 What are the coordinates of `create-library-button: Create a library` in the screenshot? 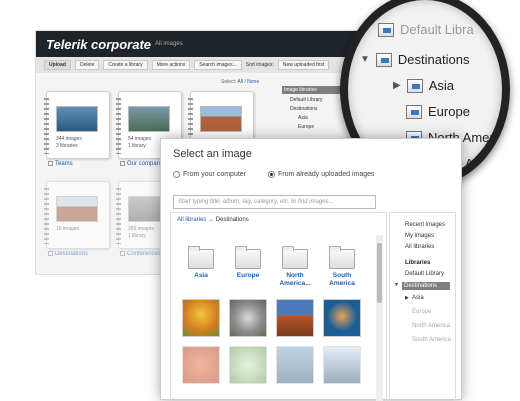 It's located at (125, 65).